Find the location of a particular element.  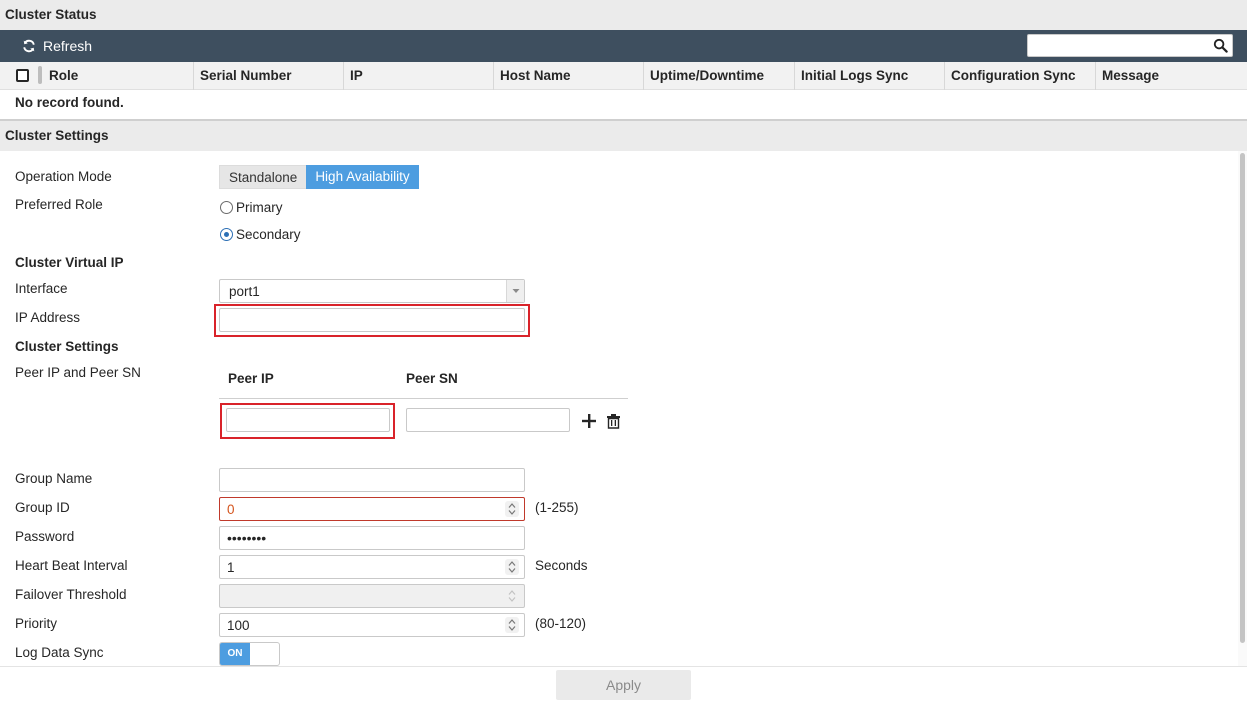

refresh-button: Refresh is located at coordinates (57, 46).